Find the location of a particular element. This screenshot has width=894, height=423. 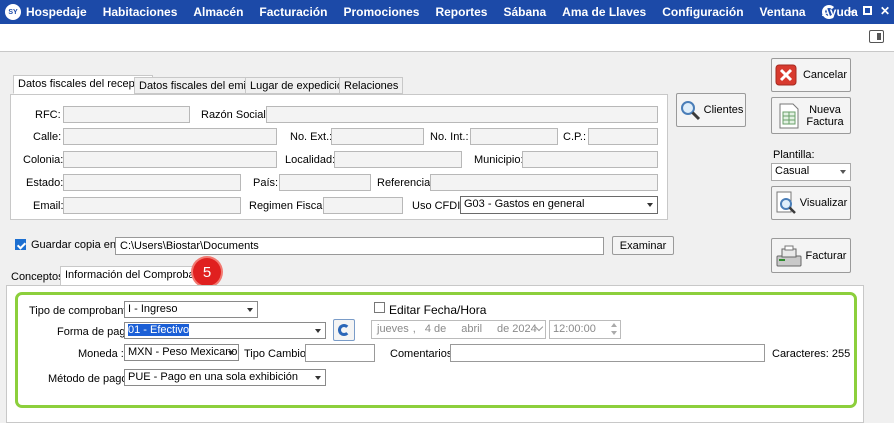

facturar-button: Facturar is located at coordinates (811, 255).